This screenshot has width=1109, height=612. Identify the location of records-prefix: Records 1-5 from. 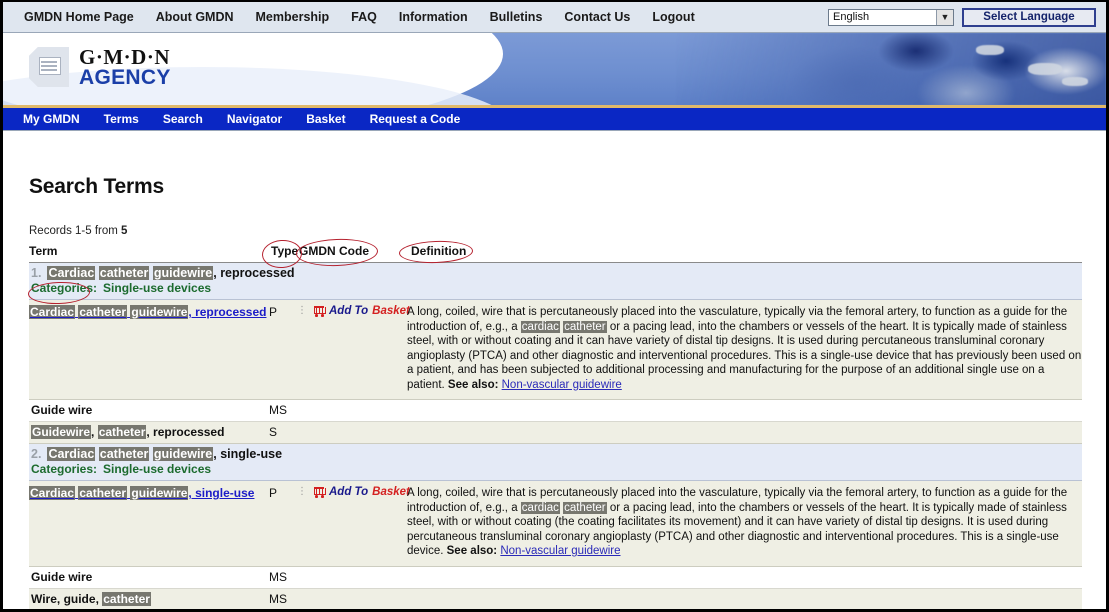
(75, 231).